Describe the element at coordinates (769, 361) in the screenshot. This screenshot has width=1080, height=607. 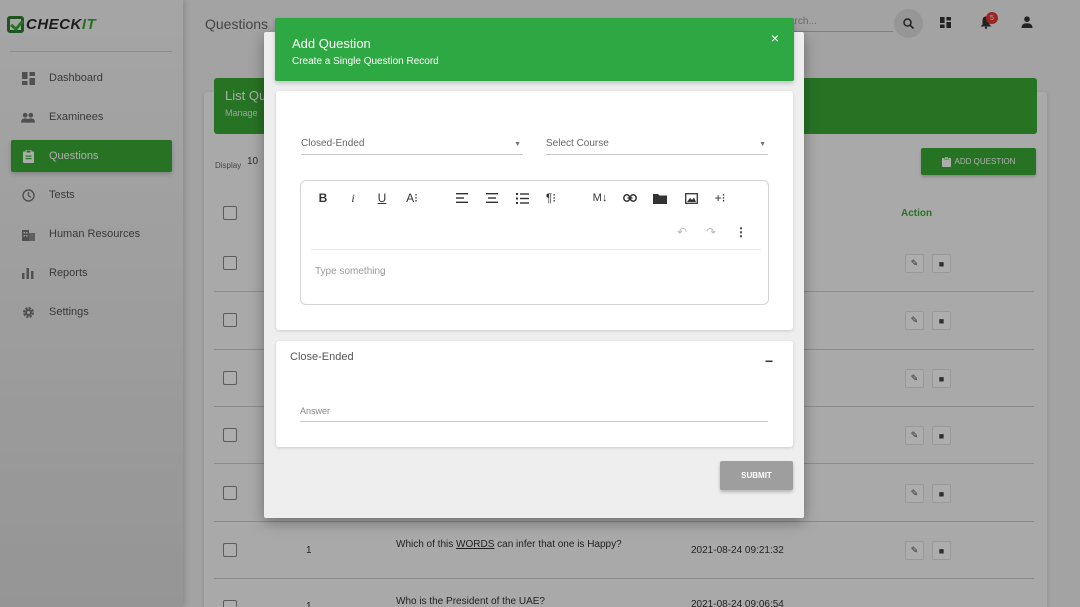
I see `collapse-icon: −` at that location.